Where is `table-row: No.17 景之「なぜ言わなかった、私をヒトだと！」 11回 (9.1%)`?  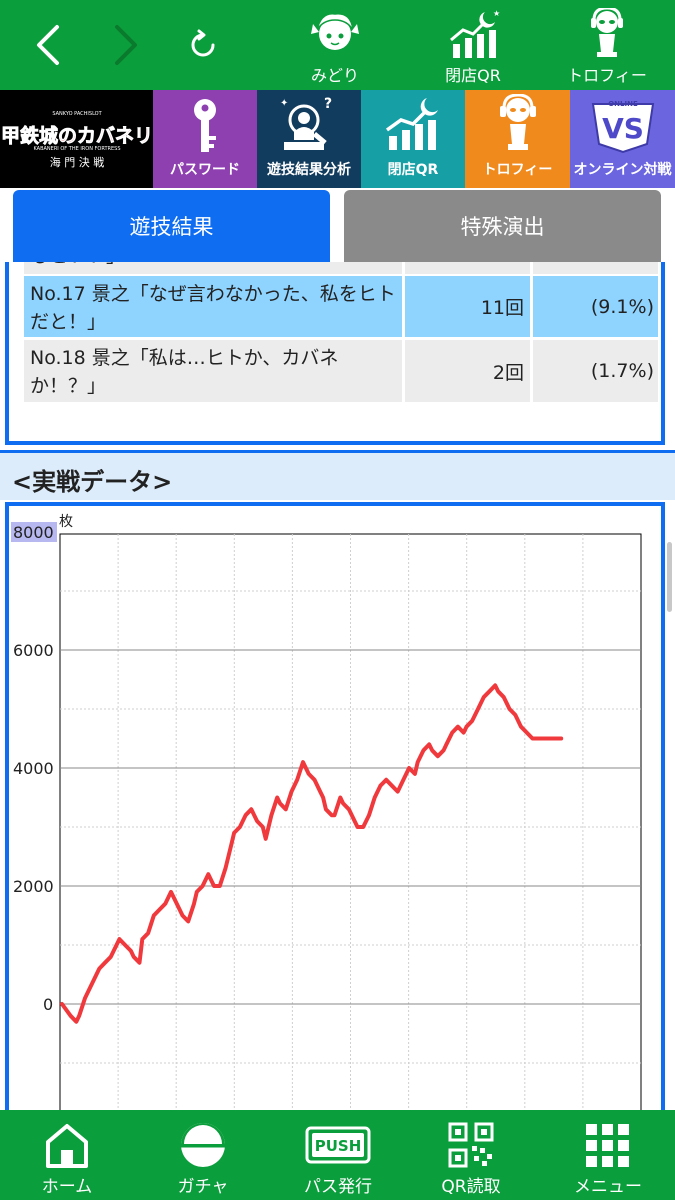 table-row: No.17 景之「なぜ言わなかった、私をヒトだと！」 11回 (9.1%) is located at coordinates (341, 306).